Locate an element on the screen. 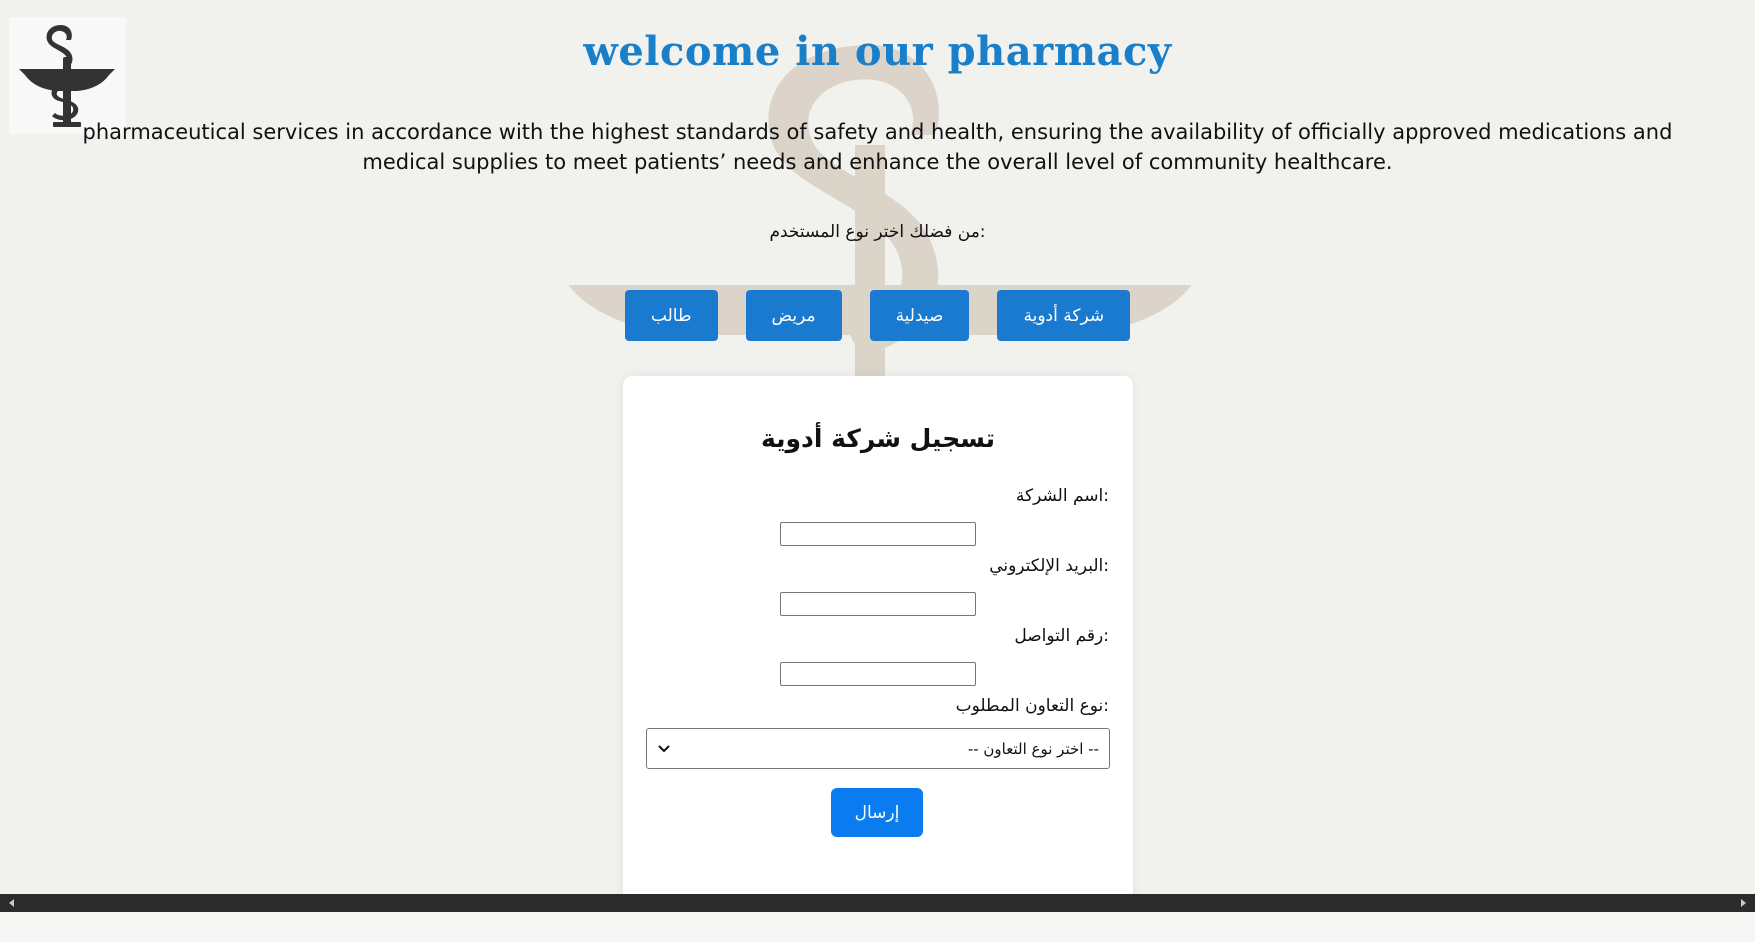 Image resolution: width=1755 pixels, height=942 pixels. contact-number-label: :رقم التواصل is located at coordinates (1061, 636).